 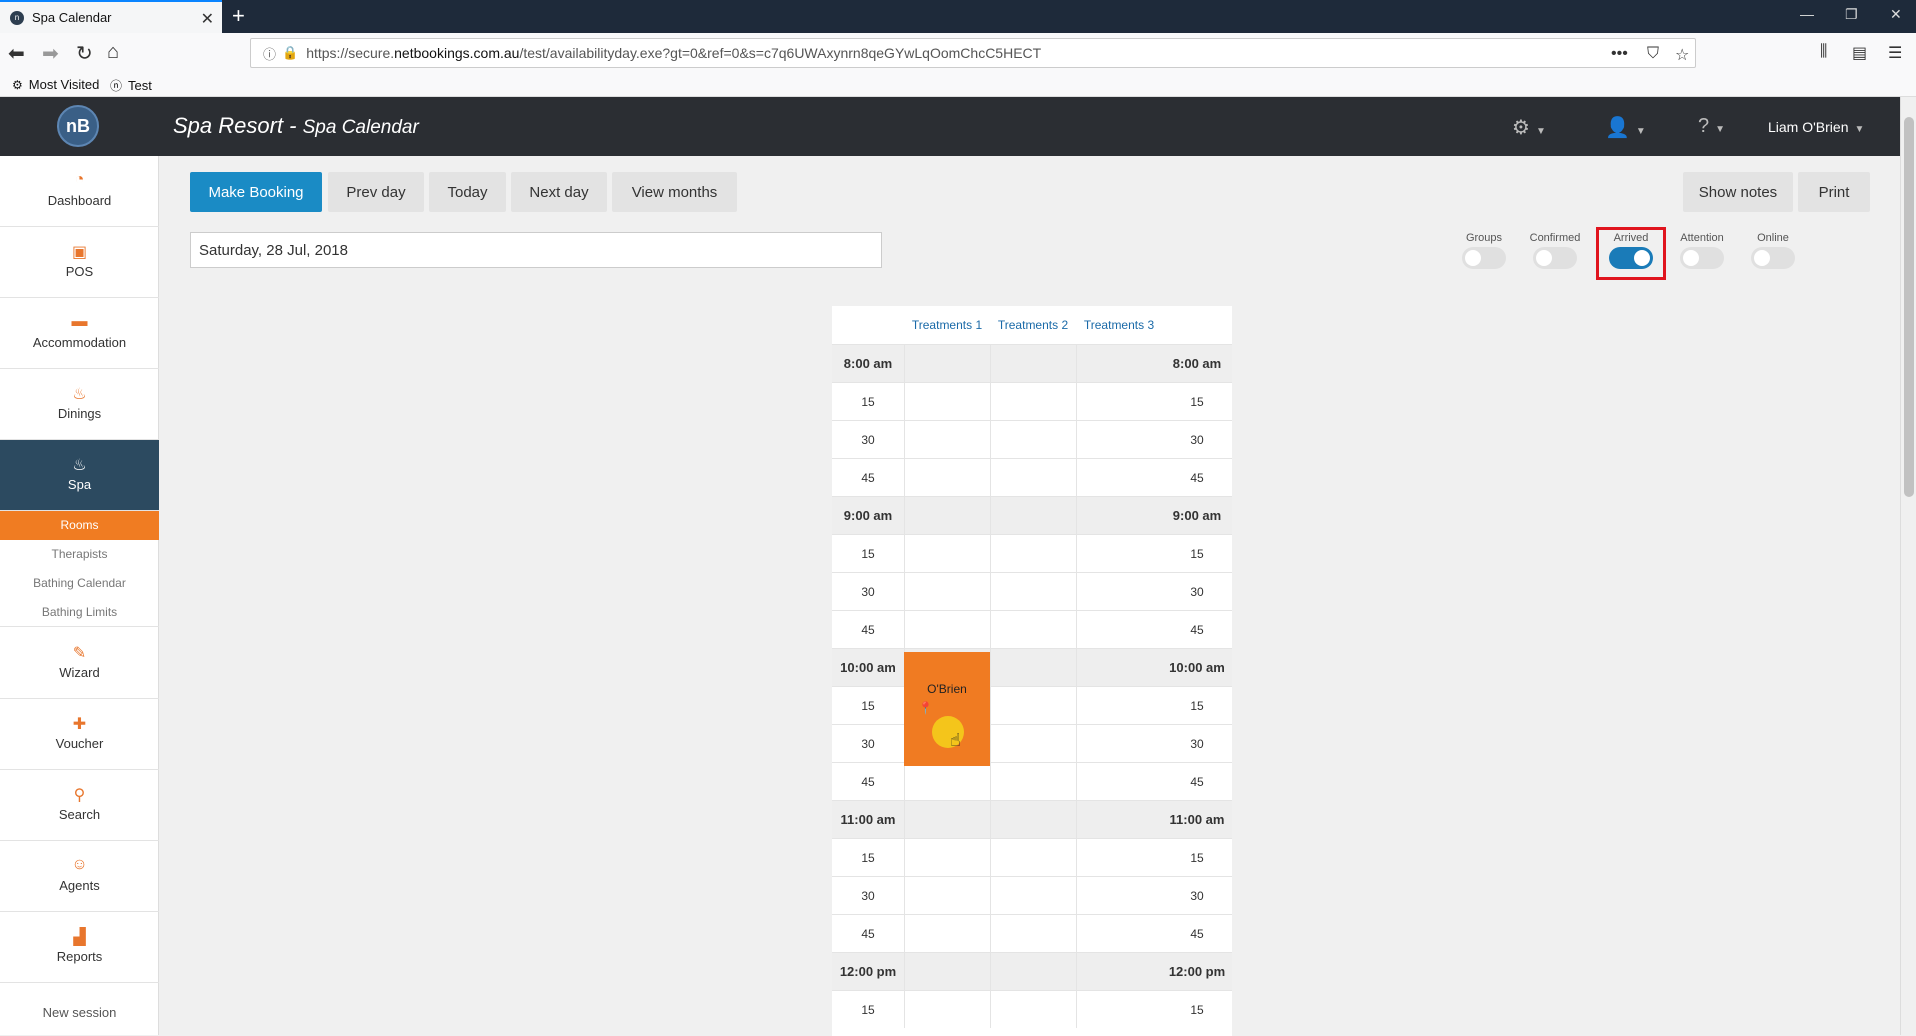 I want to click on sidebar-subitem-bathing-calendar: Bathing Calendar, so click(x=79, y=583).